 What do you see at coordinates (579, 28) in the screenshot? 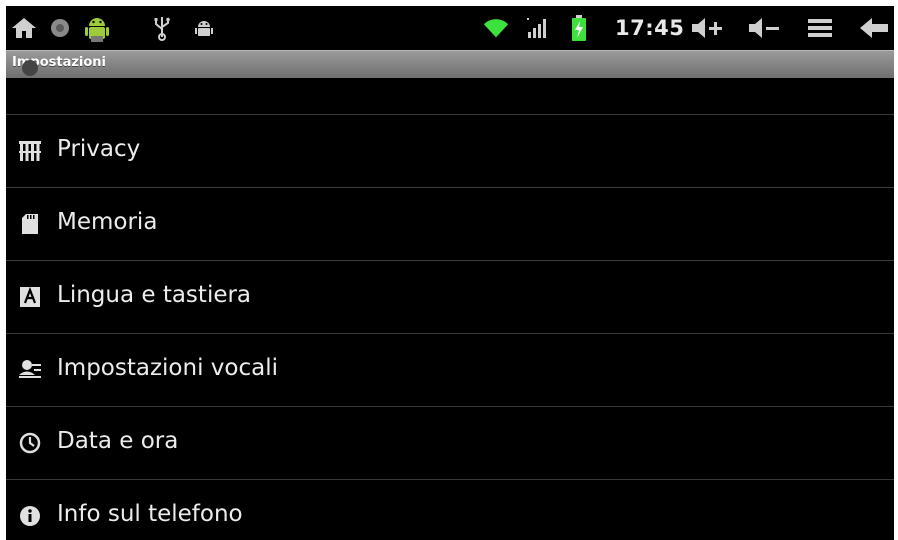
I see `battery-charging-icon` at bounding box center [579, 28].